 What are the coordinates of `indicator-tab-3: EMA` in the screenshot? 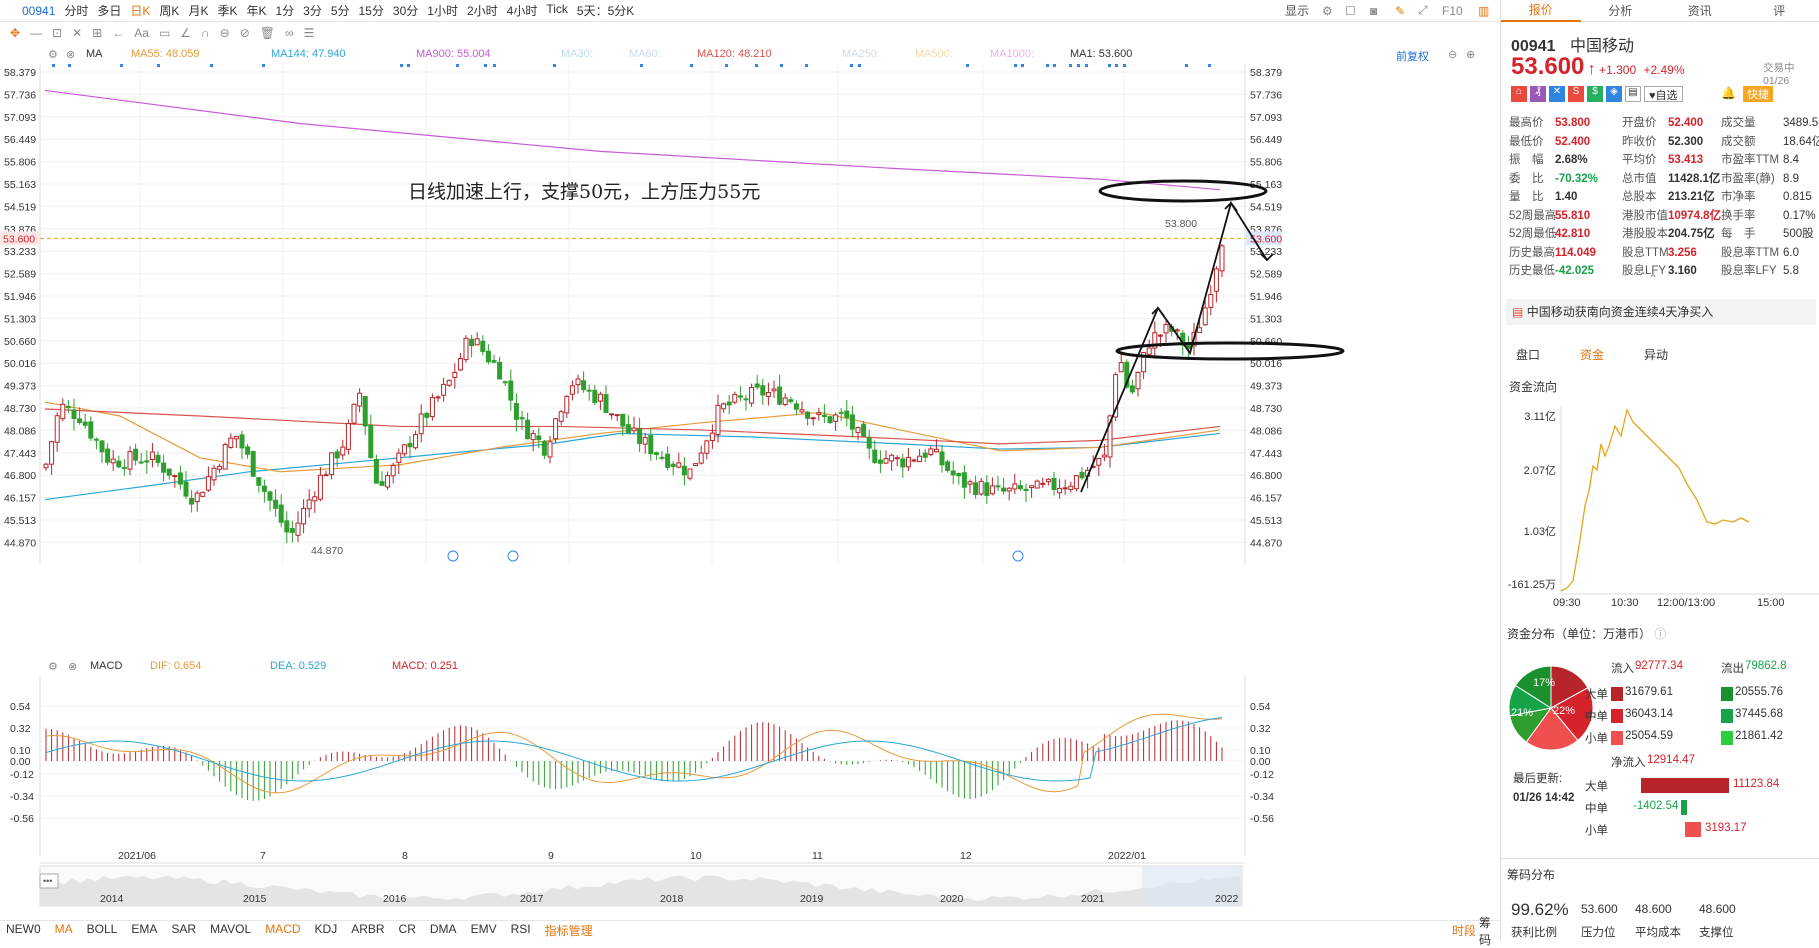 It's located at (144, 930).